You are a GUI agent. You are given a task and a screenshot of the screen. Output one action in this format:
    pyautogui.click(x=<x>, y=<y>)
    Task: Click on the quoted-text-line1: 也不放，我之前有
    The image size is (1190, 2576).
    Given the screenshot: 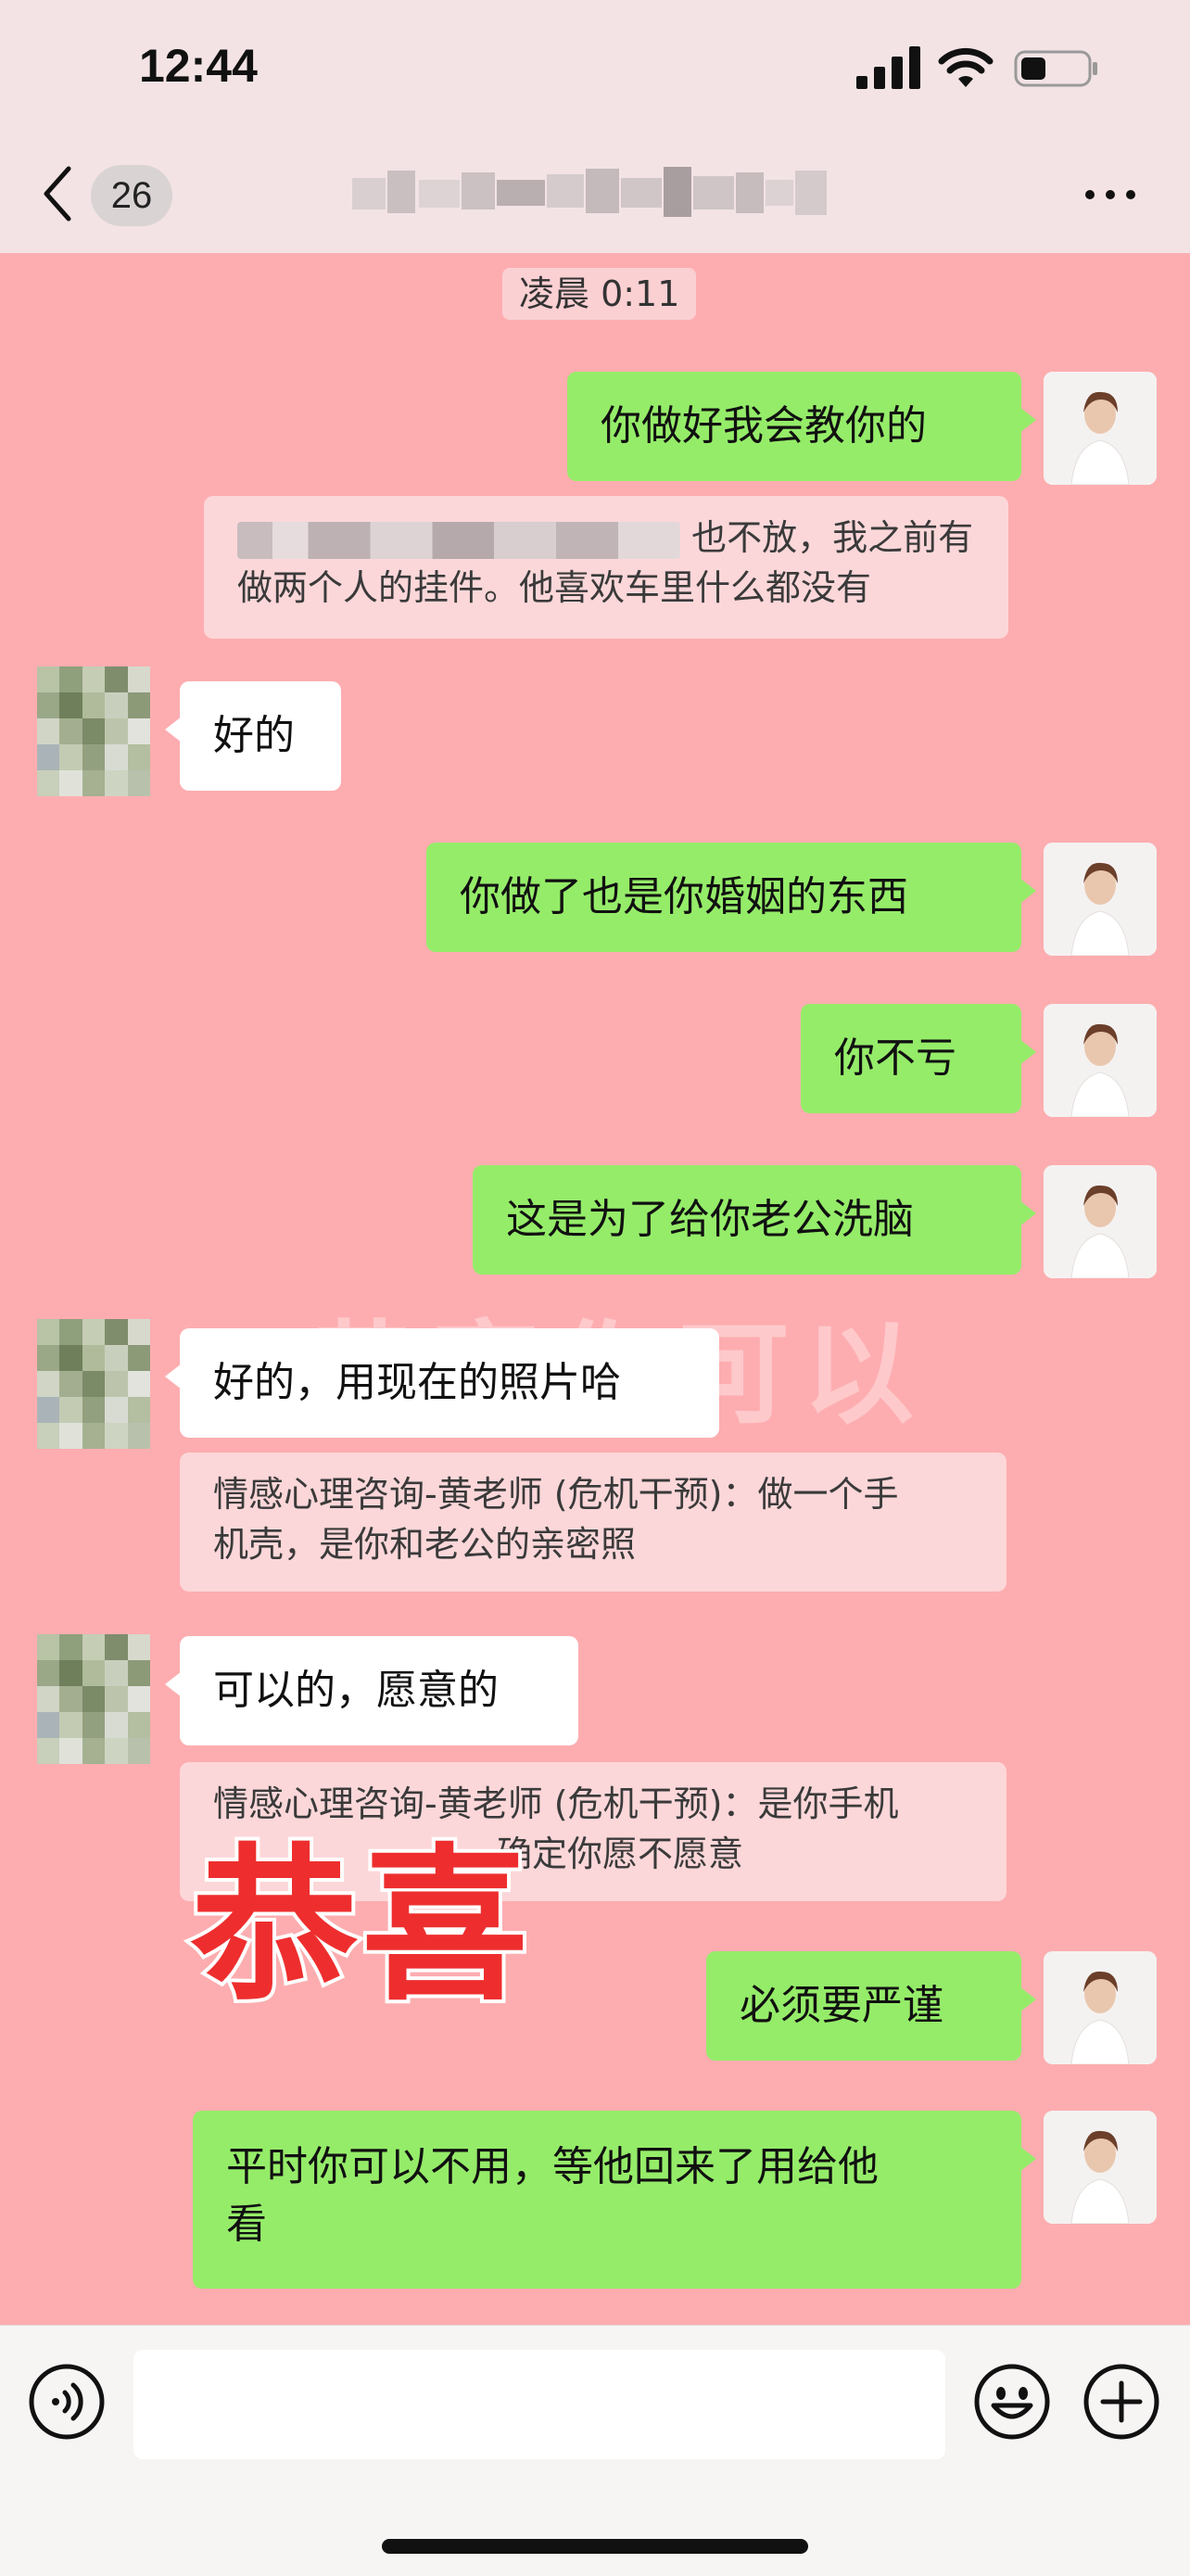 What is the action you would take?
    pyautogui.click(x=832, y=537)
    